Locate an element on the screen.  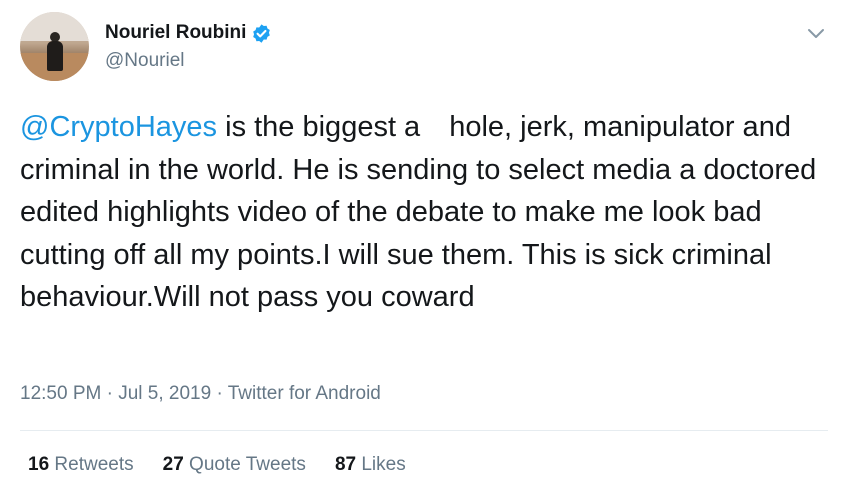
quote-tweets-label: Quote Tweets is located at coordinates (247, 464).